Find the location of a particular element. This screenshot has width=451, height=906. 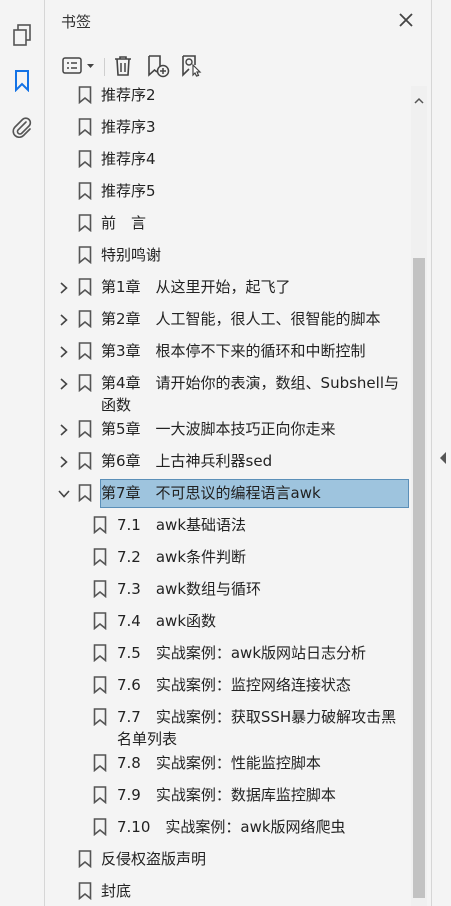

bookmark-item: 推荐序5 is located at coordinates (228, 191).